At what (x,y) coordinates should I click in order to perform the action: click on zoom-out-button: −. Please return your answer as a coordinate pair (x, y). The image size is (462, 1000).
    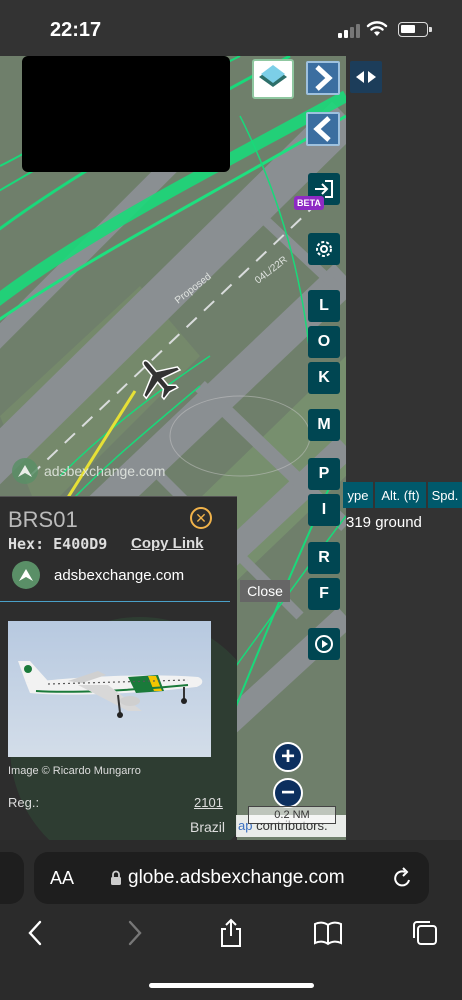
    Looking at the image, I should click on (288, 793).